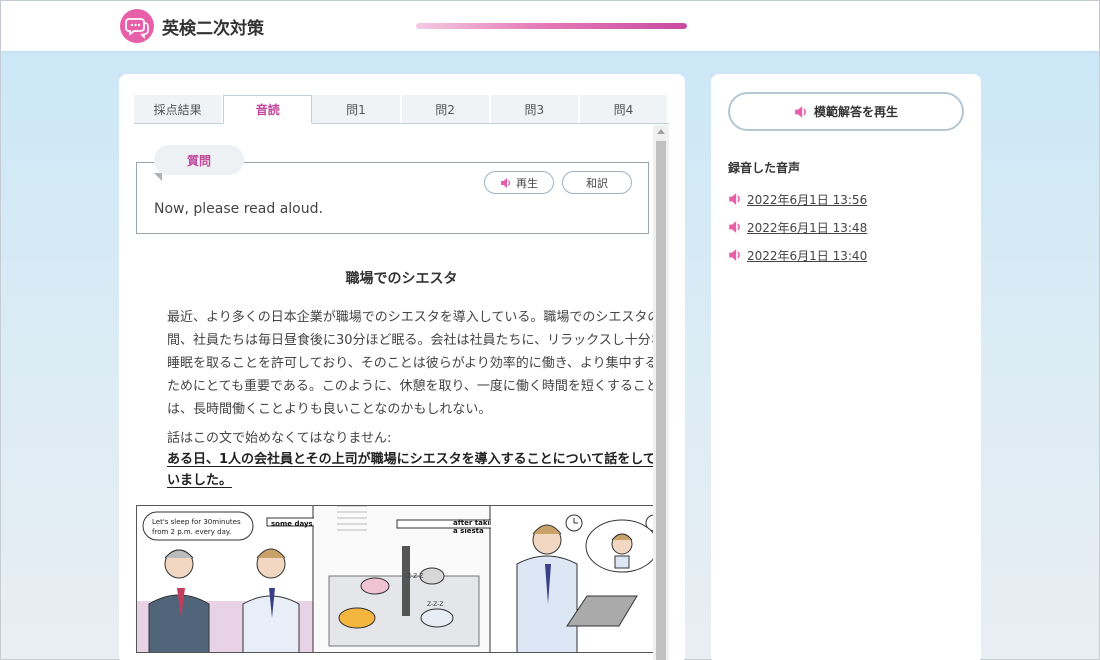 The width and height of the screenshot is (1100, 660). What do you see at coordinates (392, 189) in the screenshot?
I see `question-box: 質問 再生 和訳 Now, please read aloud.` at bounding box center [392, 189].